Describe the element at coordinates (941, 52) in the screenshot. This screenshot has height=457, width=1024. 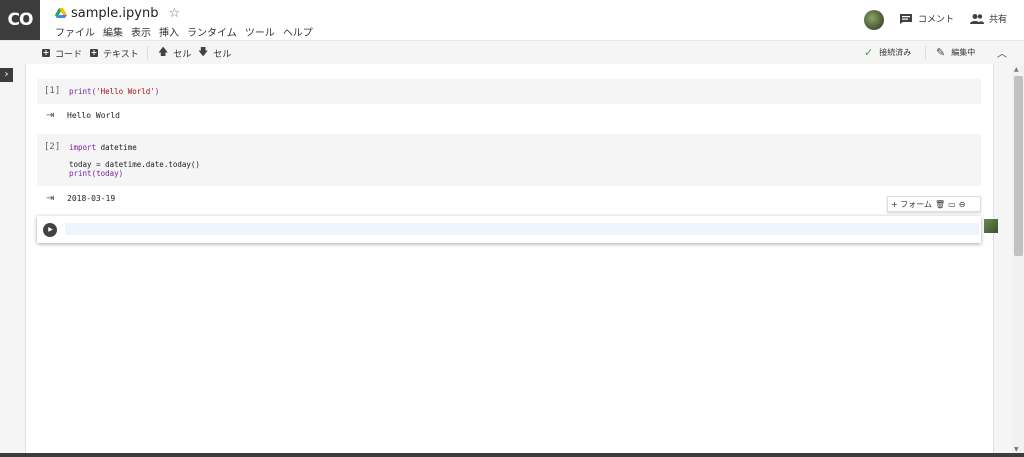
I see `pencil-icon: ✎` at that location.